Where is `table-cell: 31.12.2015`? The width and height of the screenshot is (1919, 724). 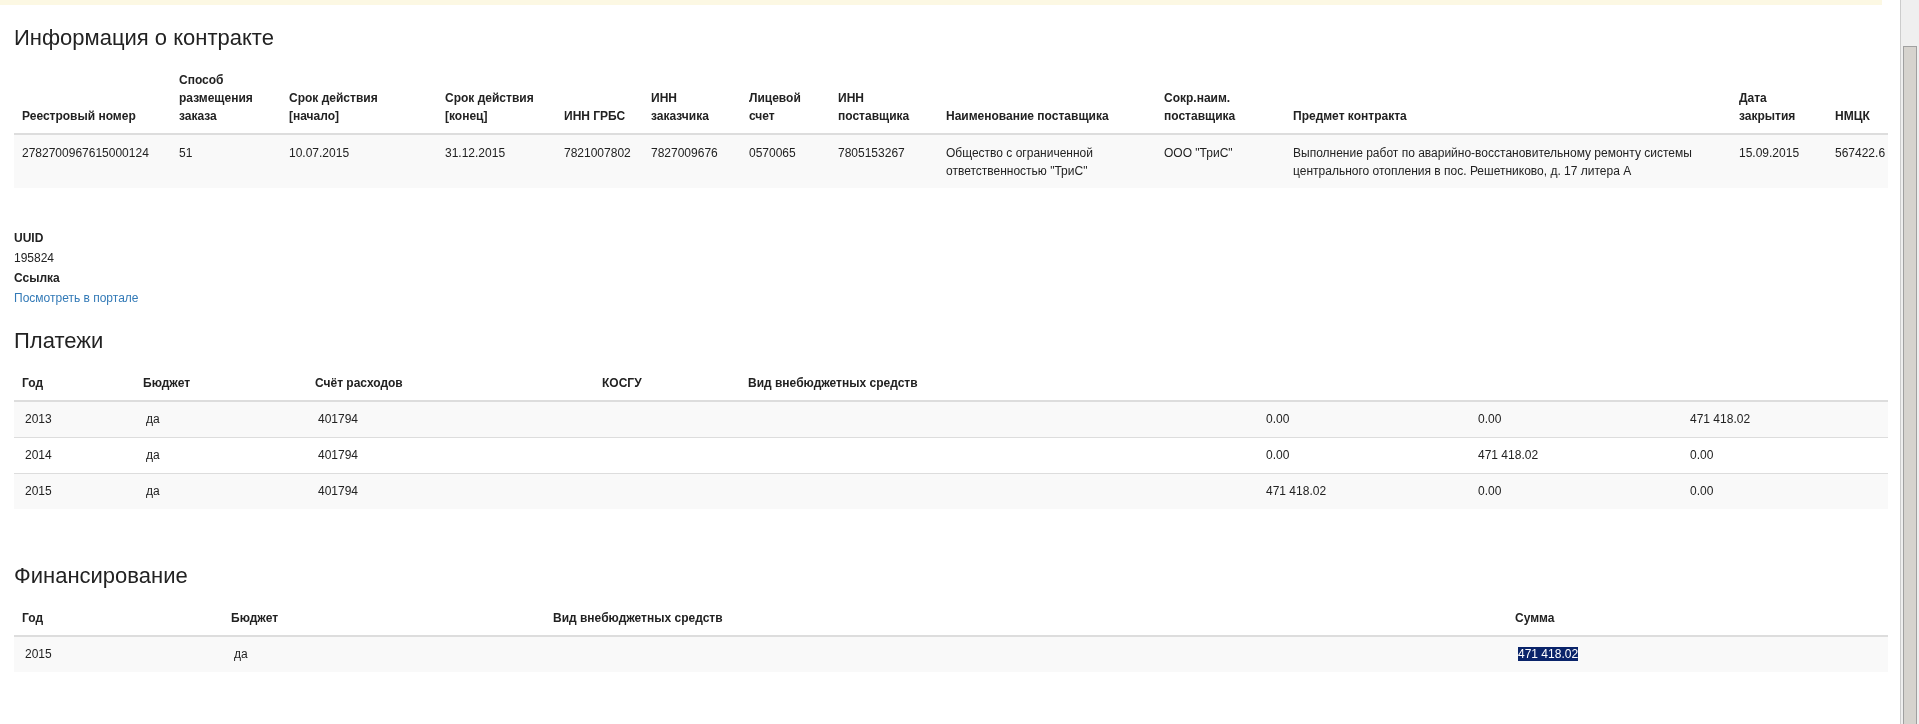
table-cell: 31.12.2015 is located at coordinates (475, 153).